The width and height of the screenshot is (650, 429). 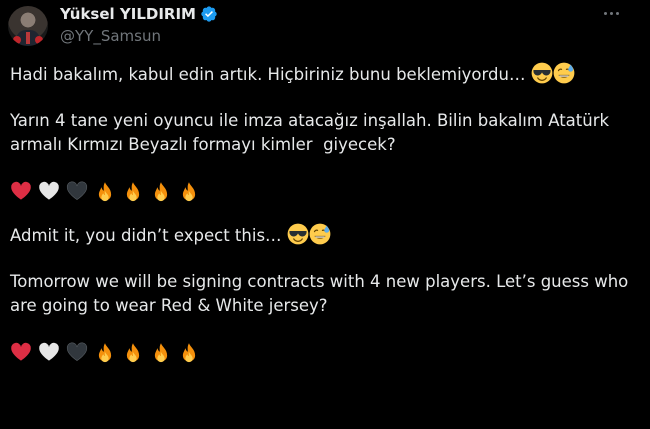 I want to click on avatar-tie, so click(x=28, y=38).